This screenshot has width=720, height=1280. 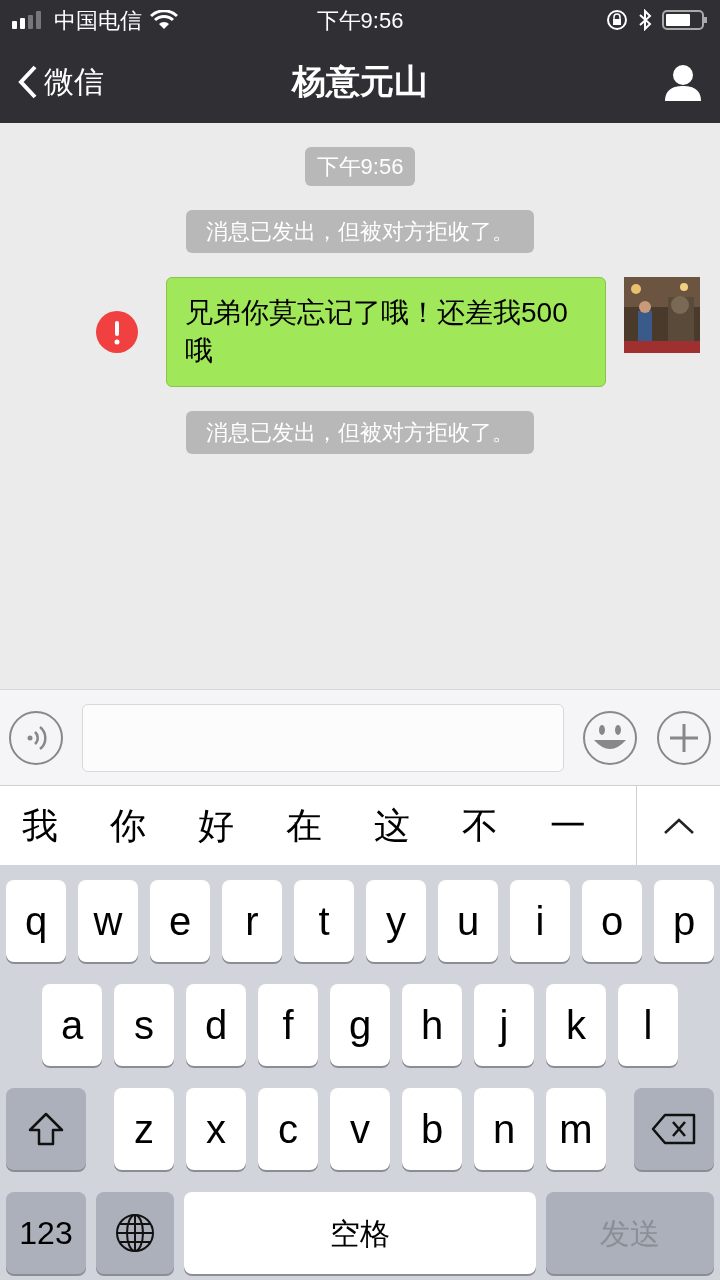 What do you see at coordinates (576, 1025) in the screenshot?
I see `letter-key: k` at bounding box center [576, 1025].